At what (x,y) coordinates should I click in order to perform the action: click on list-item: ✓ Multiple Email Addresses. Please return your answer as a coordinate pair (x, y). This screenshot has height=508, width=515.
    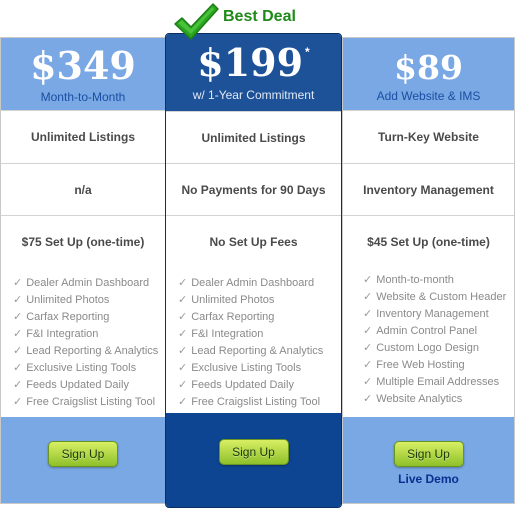
    Looking at the image, I should click on (431, 382).